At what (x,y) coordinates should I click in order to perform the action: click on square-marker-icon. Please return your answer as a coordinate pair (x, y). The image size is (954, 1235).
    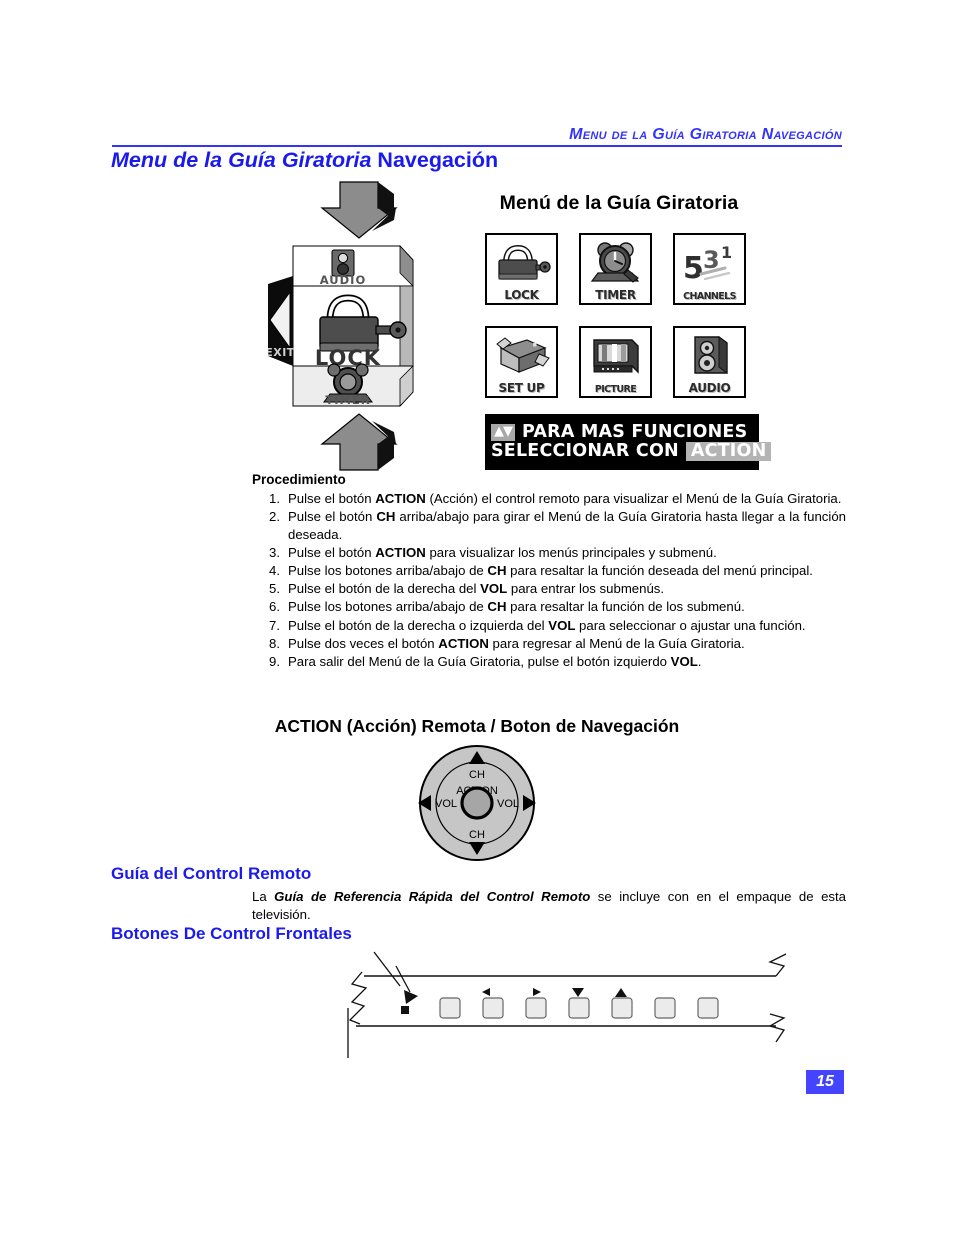
    Looking at the image, I should click on (405, 1010).